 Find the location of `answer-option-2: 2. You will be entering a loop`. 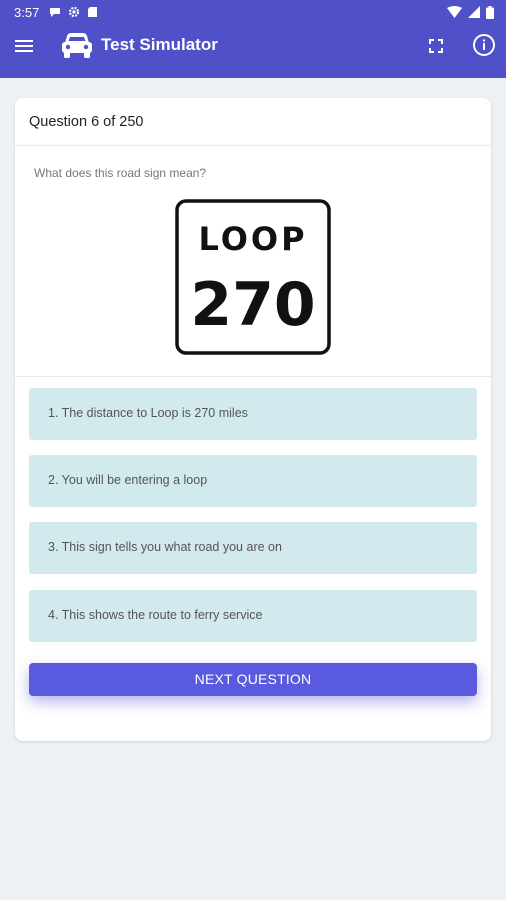

answer-option-2: 2. You will be entering a loop is located at coordinates (253, 481).